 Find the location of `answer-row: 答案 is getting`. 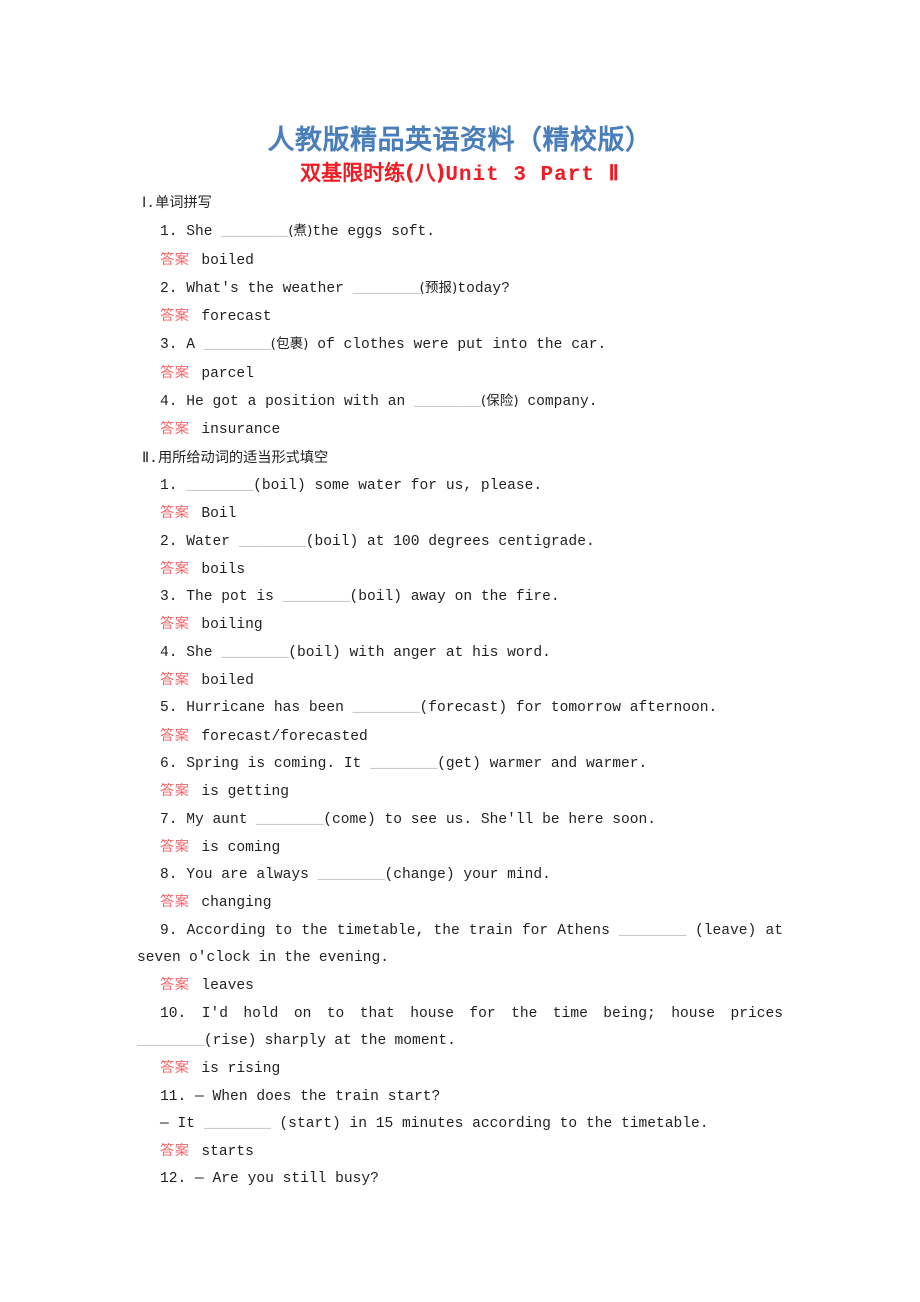

answer-row: 答案 is getting is located at coordinates (460, 792).